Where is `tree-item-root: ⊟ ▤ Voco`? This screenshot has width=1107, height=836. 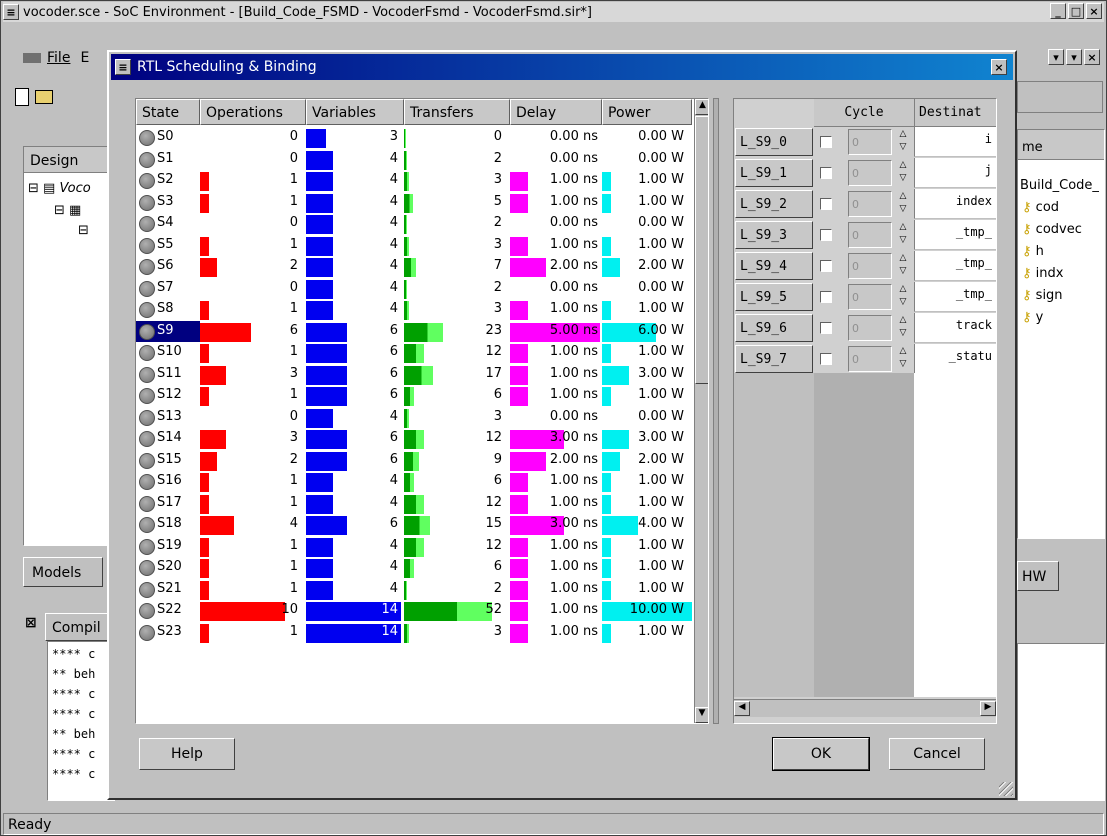 tree-item-root: ⊟ ▤ Voco is located at coordinates (59, 188).